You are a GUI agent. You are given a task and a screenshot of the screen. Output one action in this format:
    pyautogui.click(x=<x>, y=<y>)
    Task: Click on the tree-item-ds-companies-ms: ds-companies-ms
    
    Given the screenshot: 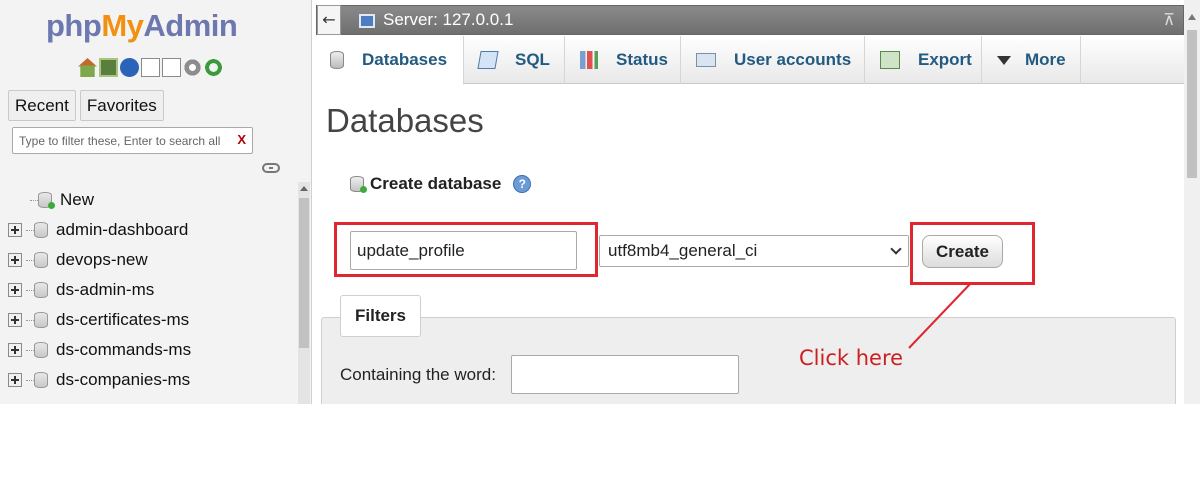 What is the action you would take?
    pyautogui.click(x=153, y=380)
    